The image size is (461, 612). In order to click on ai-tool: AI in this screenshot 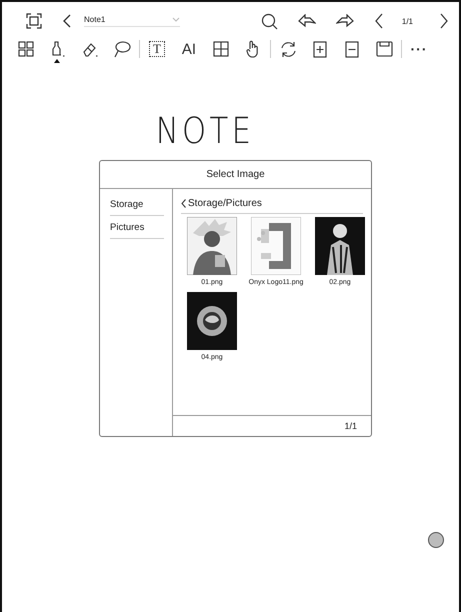, I will do `click(189, 49)`.